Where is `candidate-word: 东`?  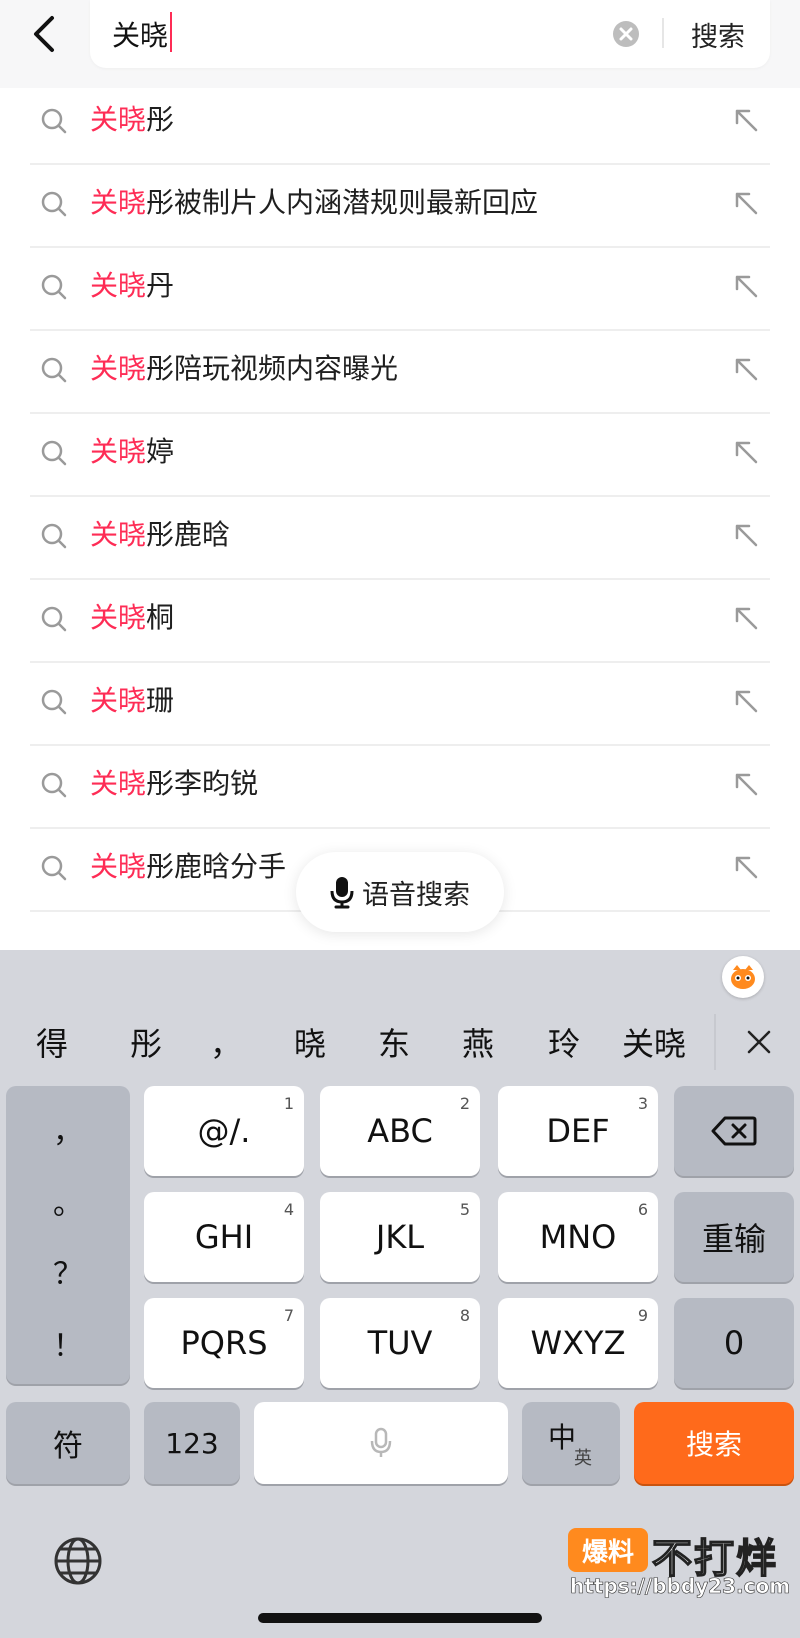 candidate-word: 东 is located at coordinates (394, 1042).